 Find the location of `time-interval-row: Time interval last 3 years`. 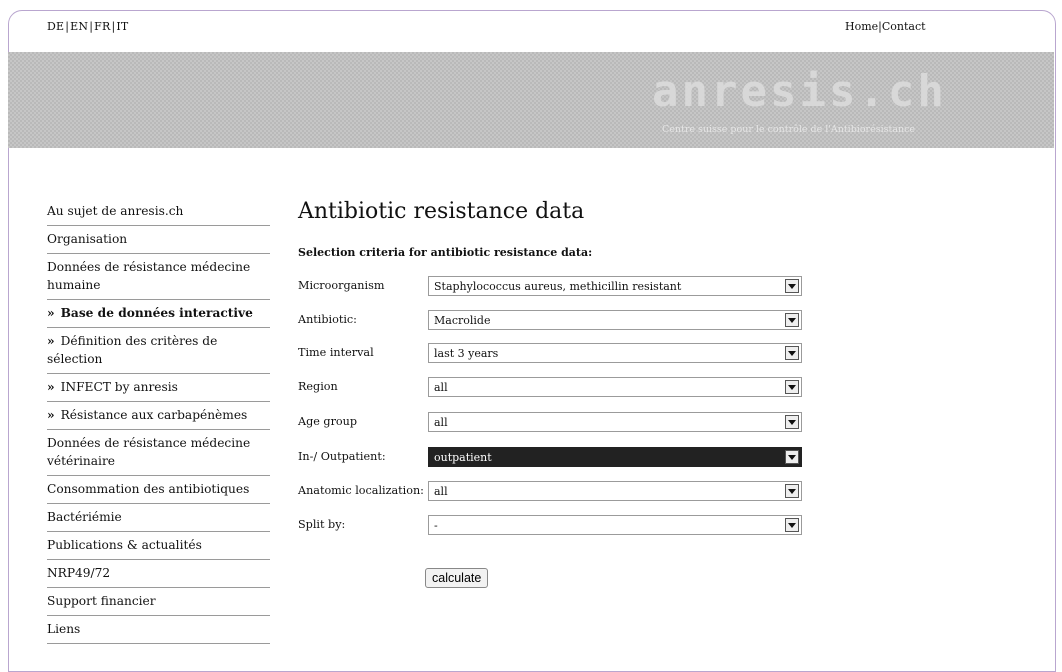

time-interval-row: Time interval last 3 years is located at coordinates (551, 354).